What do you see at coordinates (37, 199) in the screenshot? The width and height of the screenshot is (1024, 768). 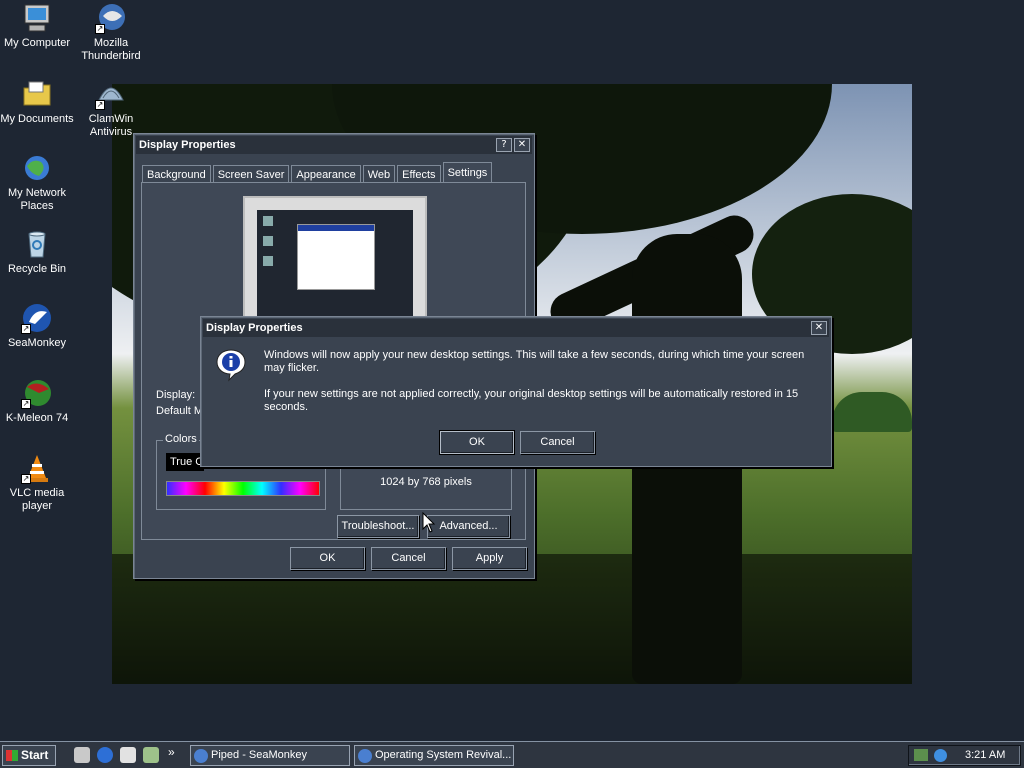 I see `desktop-icon-label: My Network Places` at bounding box center [37, 199].